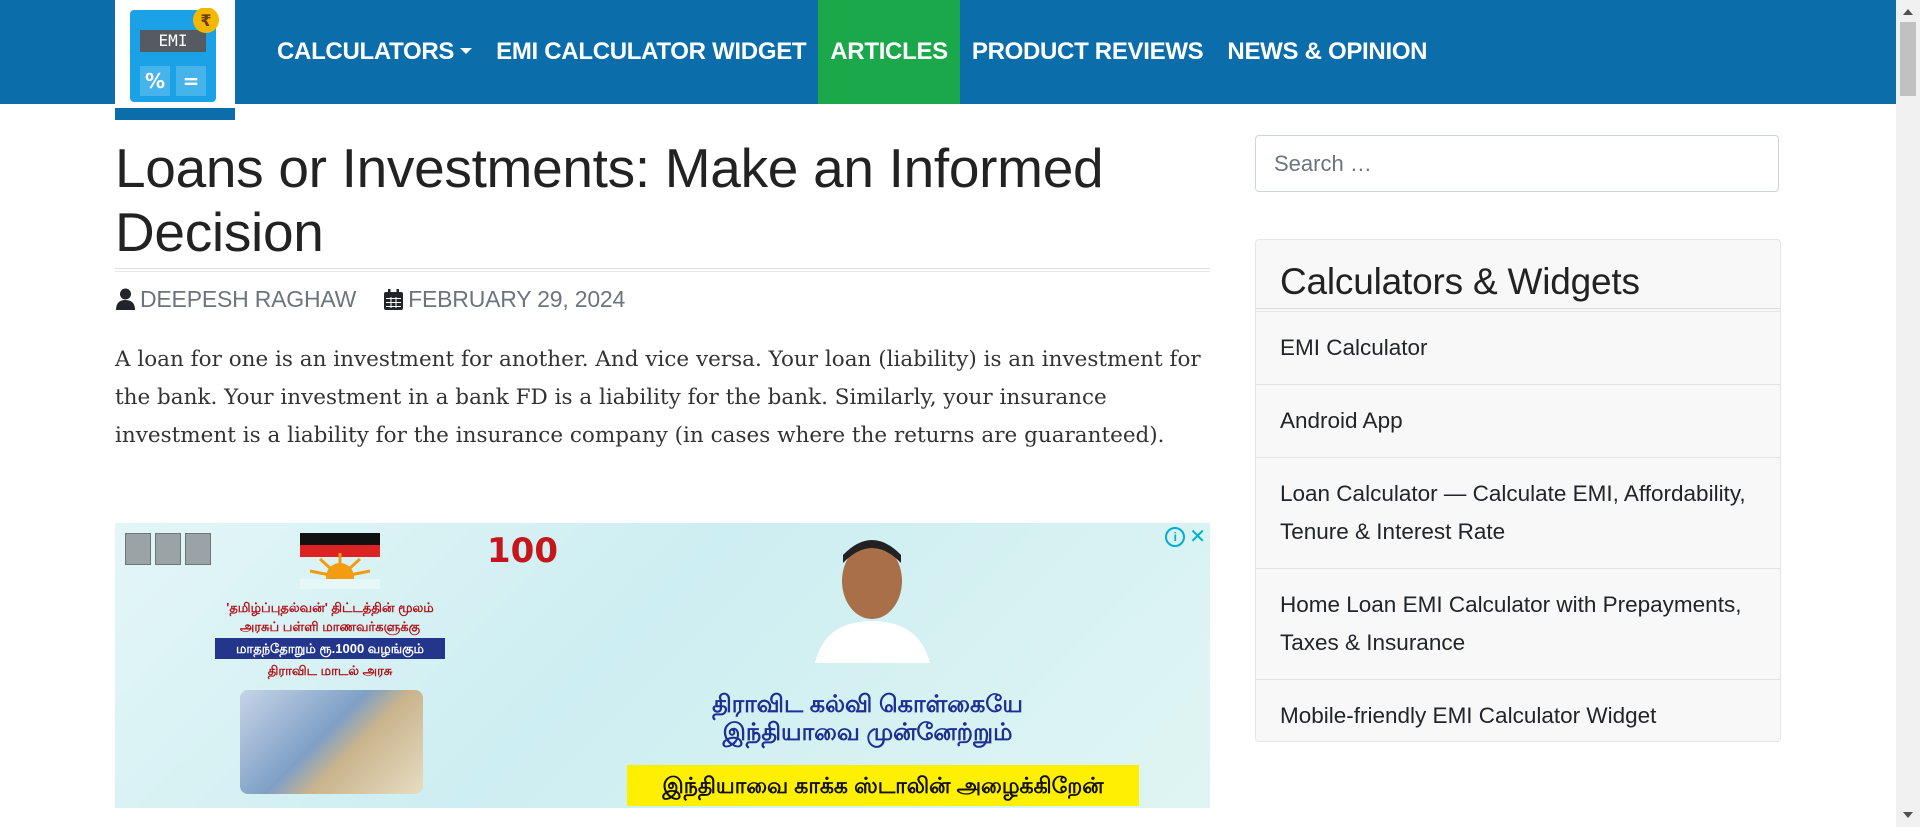  I want to click on article-meta: DEEPESH RAGHAW FEBRUARY 29, 2024, so click(662, 299).